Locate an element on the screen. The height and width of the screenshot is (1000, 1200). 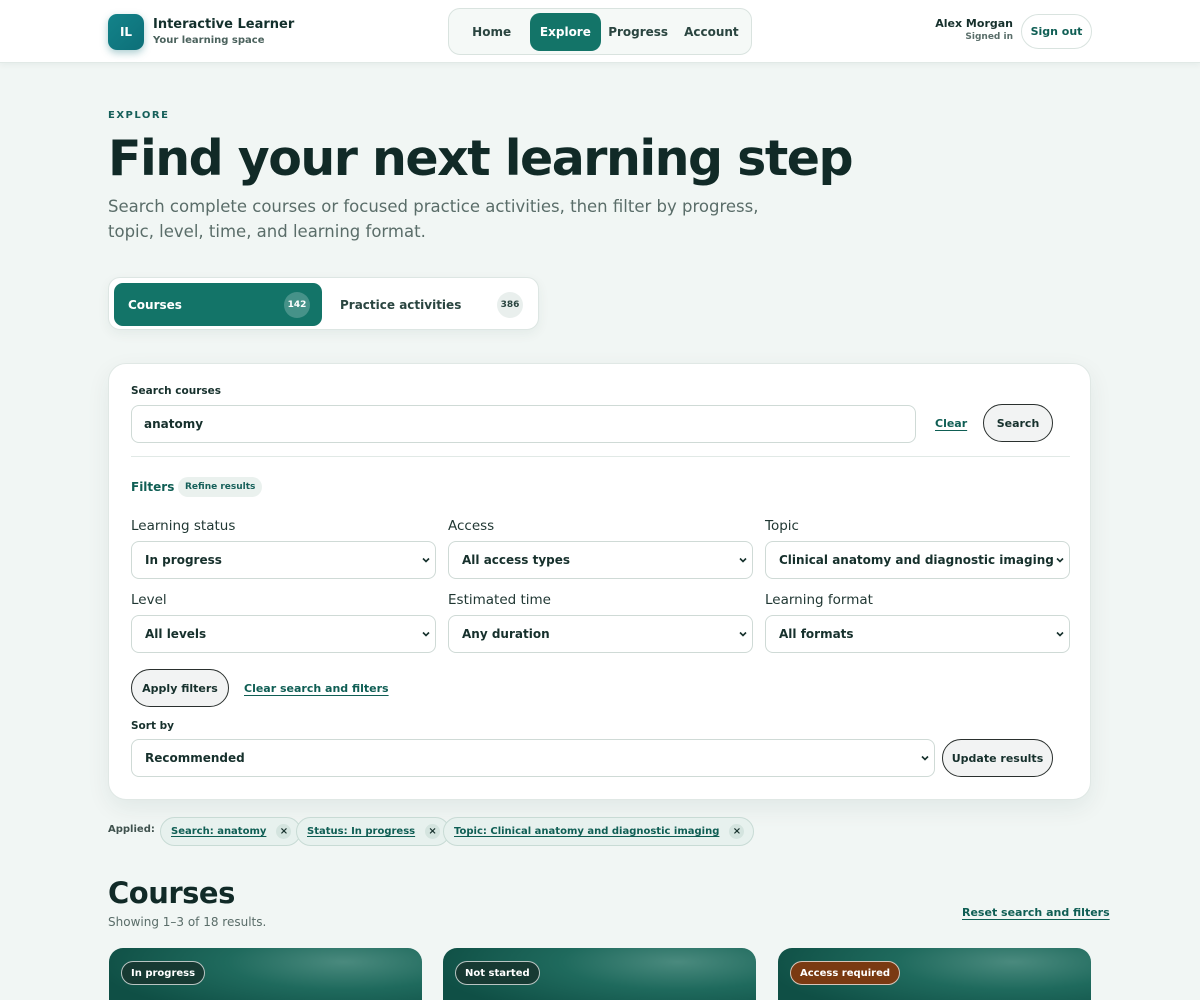
learning-status-select: In progress is located at coordinates (283, 560).